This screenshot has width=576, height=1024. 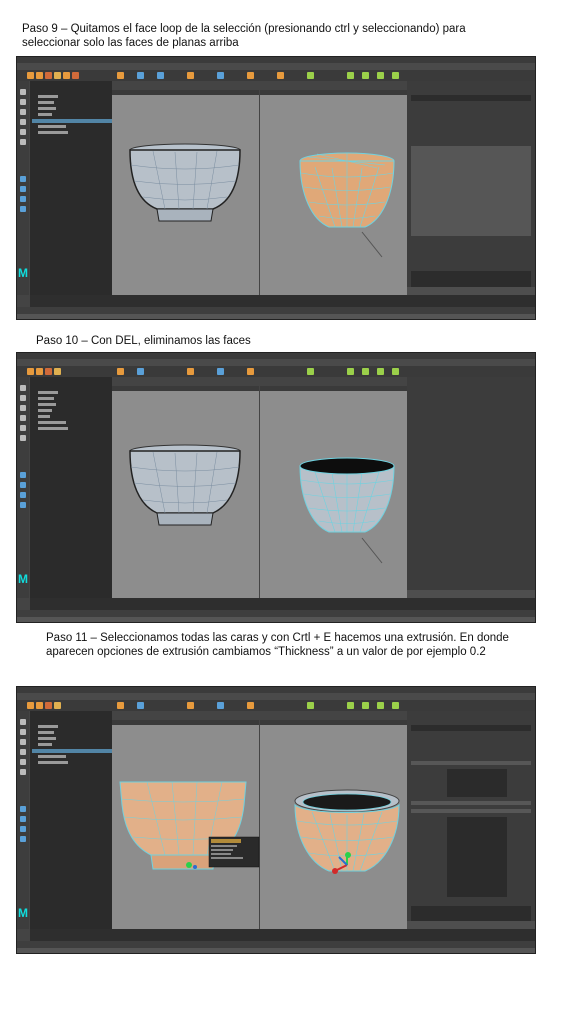 What do you see at coordinates (189, 825) in the screenshot?
I see `bowl-left-extruded` at bounding box center [189, 825].